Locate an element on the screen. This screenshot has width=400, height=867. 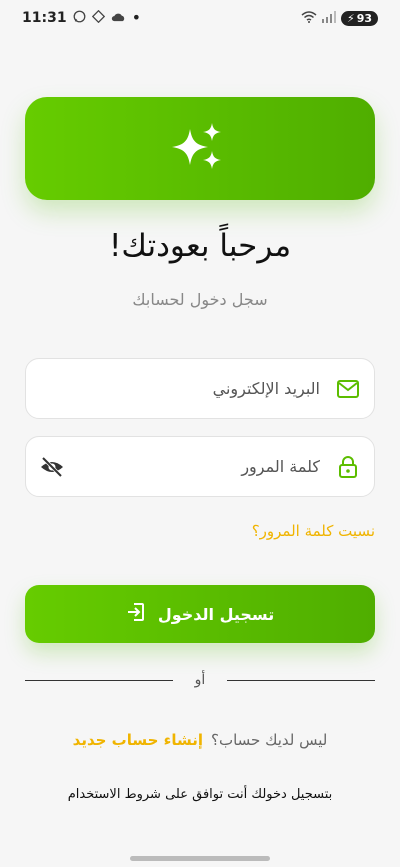
wifi-icon is located at coordinates (309, 18).